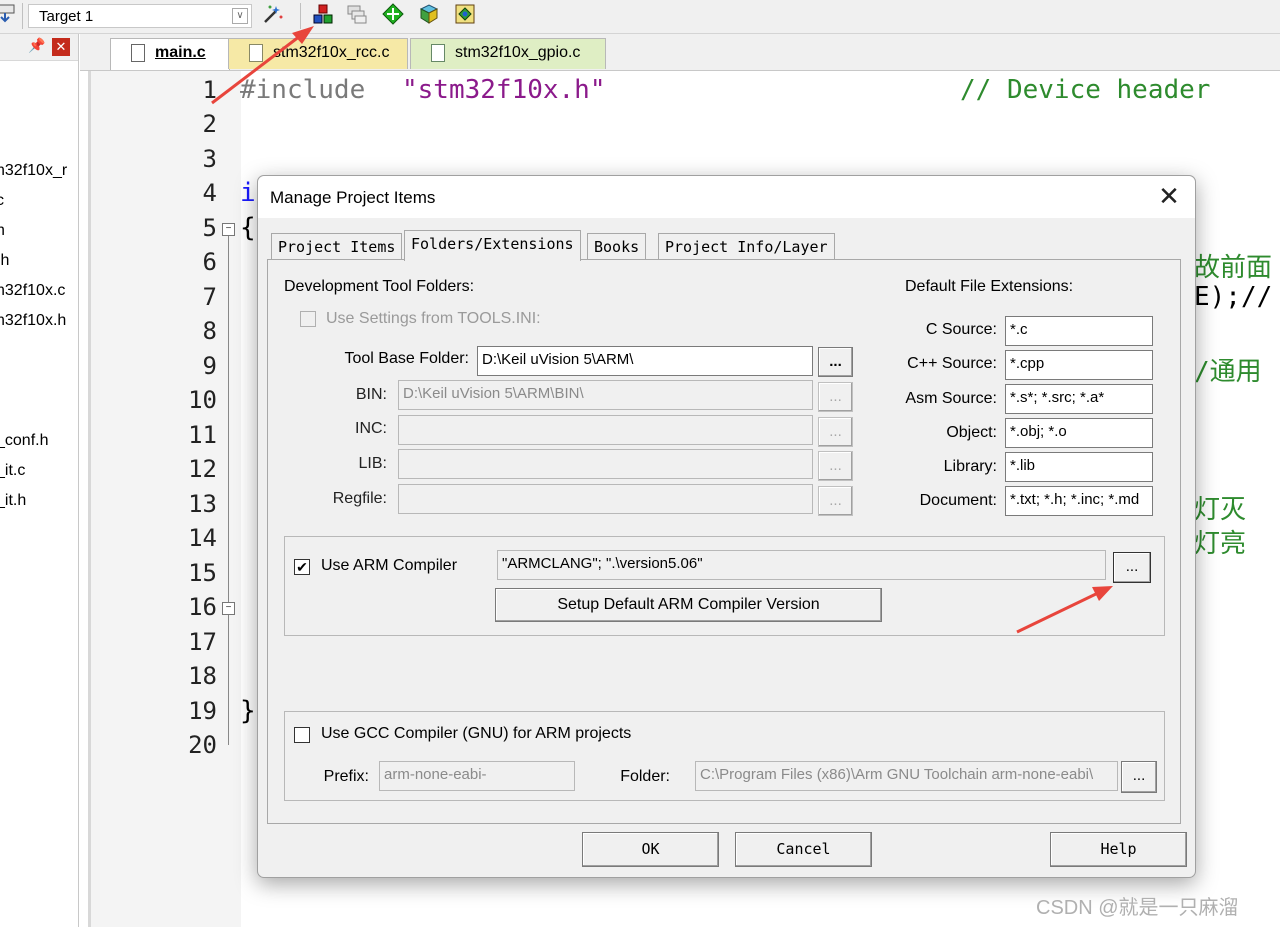  I want to click on green-diamond-icon, so click(393, 14).